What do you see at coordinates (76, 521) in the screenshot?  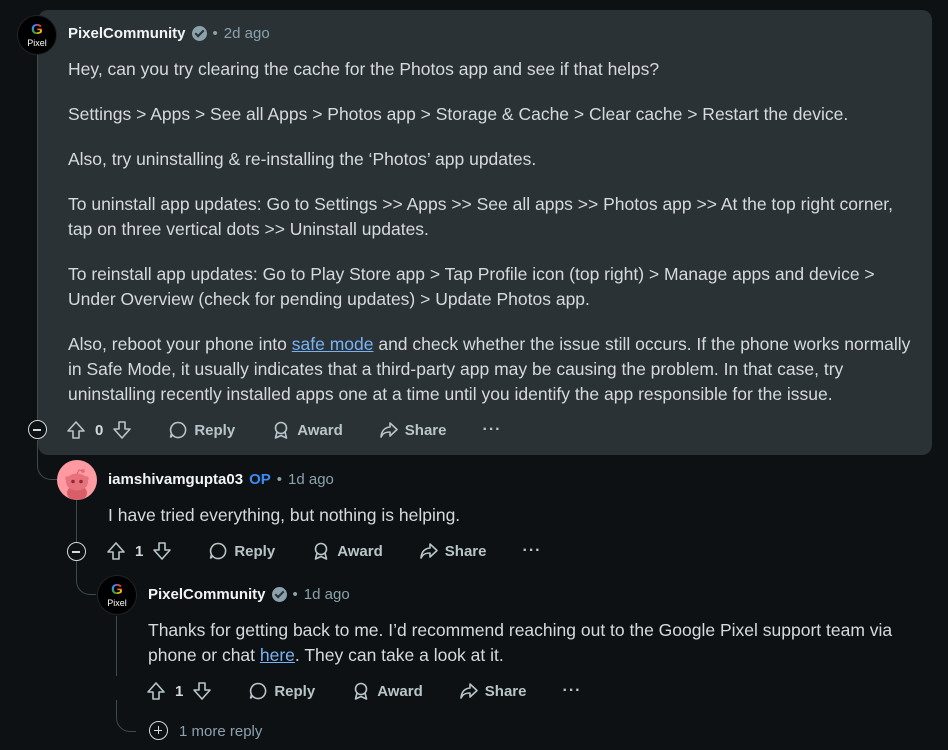 I see `thread-line-op` at bounding box center [76, 521].